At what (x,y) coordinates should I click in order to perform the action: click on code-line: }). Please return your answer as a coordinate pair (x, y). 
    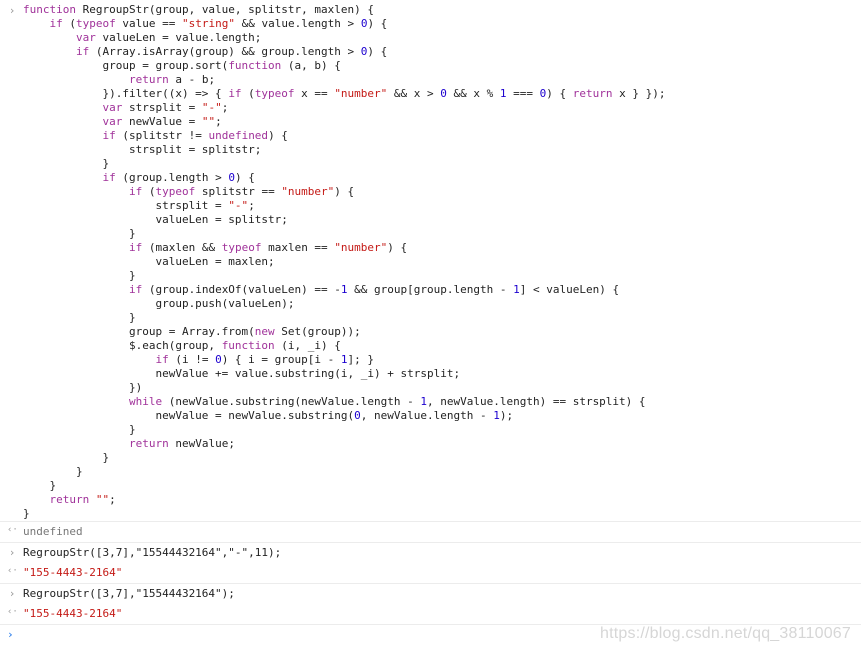
    Looking at the image, I should click on (83, 387).